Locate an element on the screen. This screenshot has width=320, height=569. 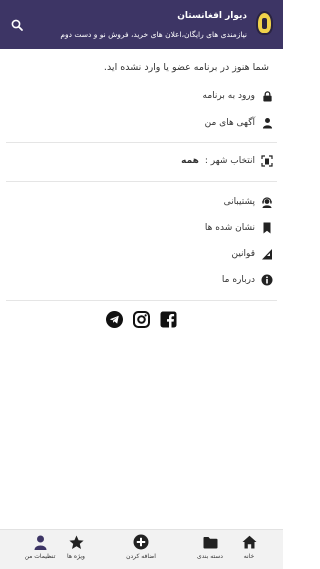
menu-item-label: درباره ما is located at coordinates (238, 280).